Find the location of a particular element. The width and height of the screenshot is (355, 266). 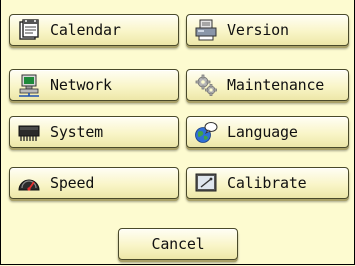

language-button: Language is located at coordinates (267, 132).